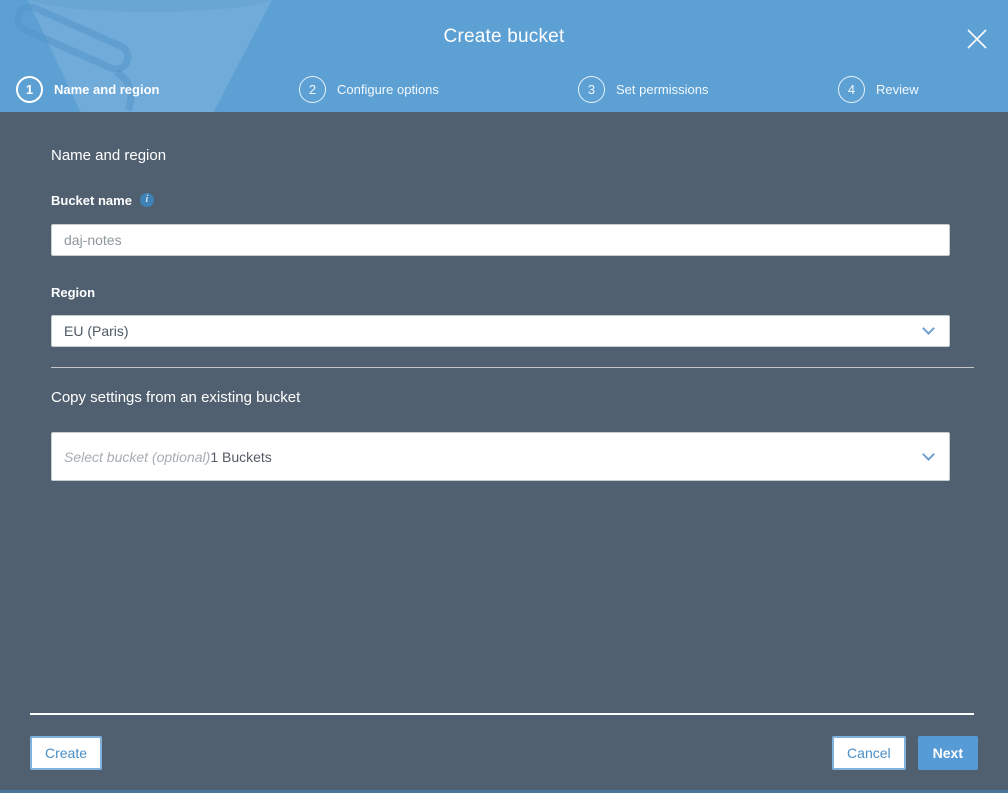 The image size is (1008, 793). Describe the element at coordinates (947, 753) in the screenshot. I see `next-button: Next` at that location.